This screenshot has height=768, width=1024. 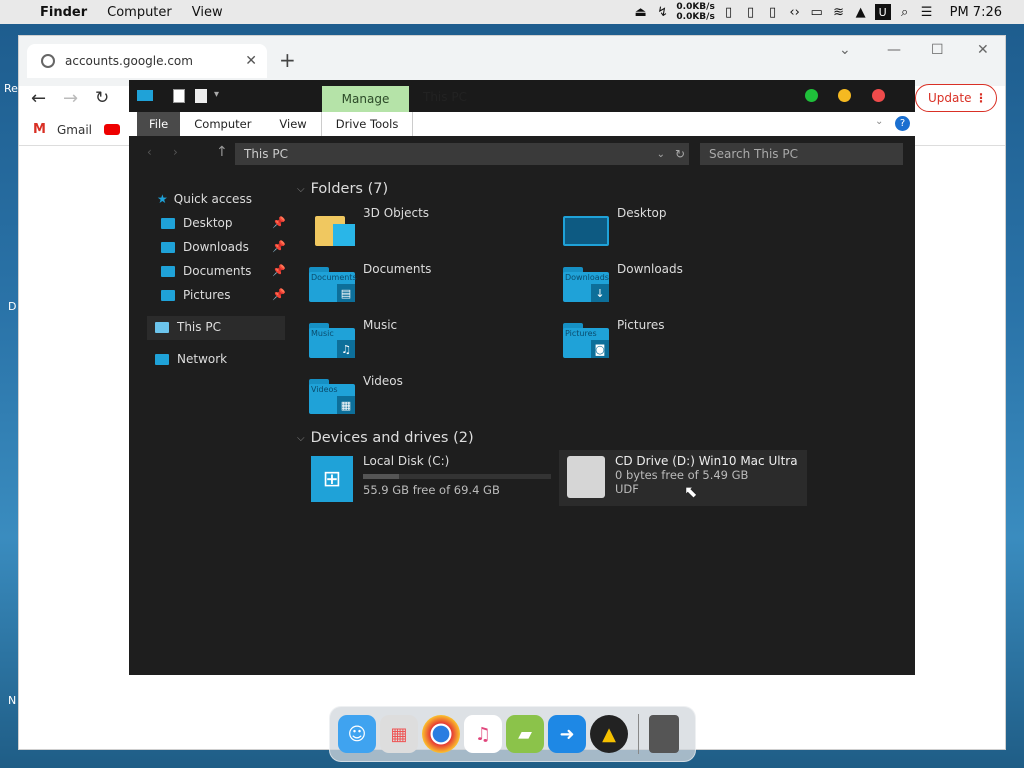 What do you see at coordinates (179, 96) in the screenshot?
I see `properties-icon` at bounding box center [179, 96].